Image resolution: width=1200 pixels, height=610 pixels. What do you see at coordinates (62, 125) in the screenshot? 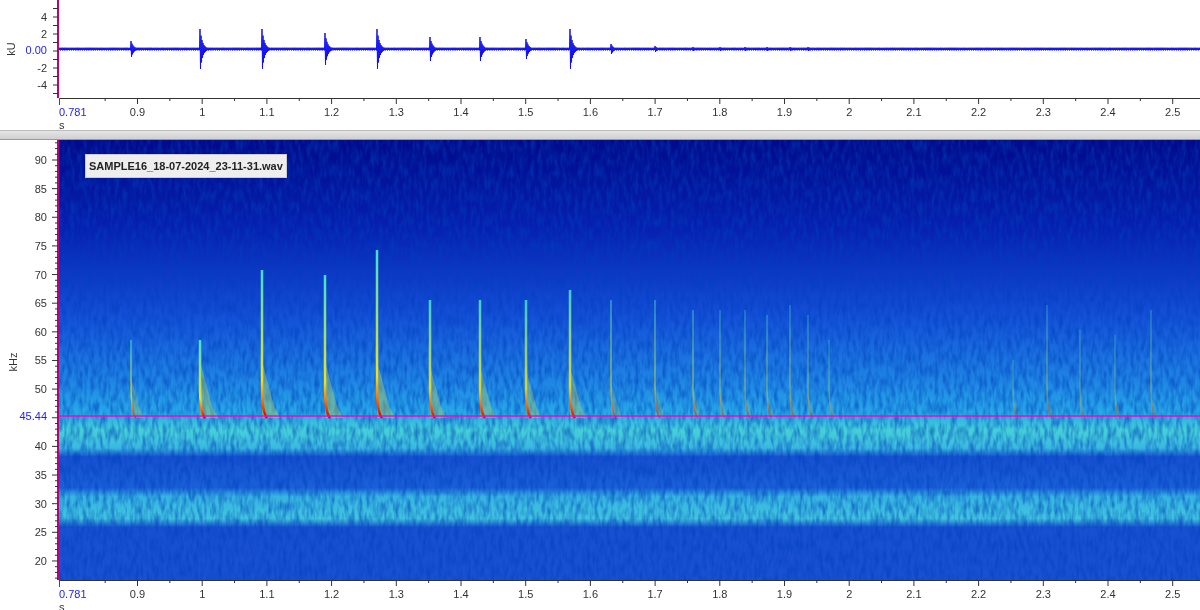
I see `axis-unit-label: s` at bounding box center [62, 125].